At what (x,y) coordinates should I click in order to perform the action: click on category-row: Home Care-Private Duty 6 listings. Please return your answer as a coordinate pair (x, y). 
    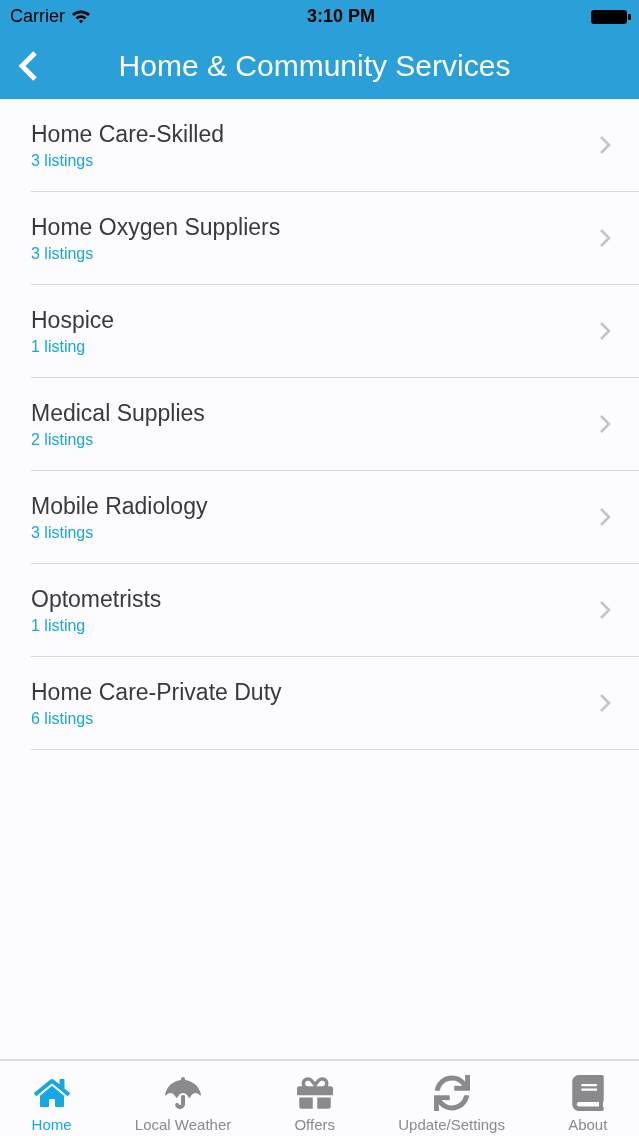
    Looking at the image, I should click on (335, 703).